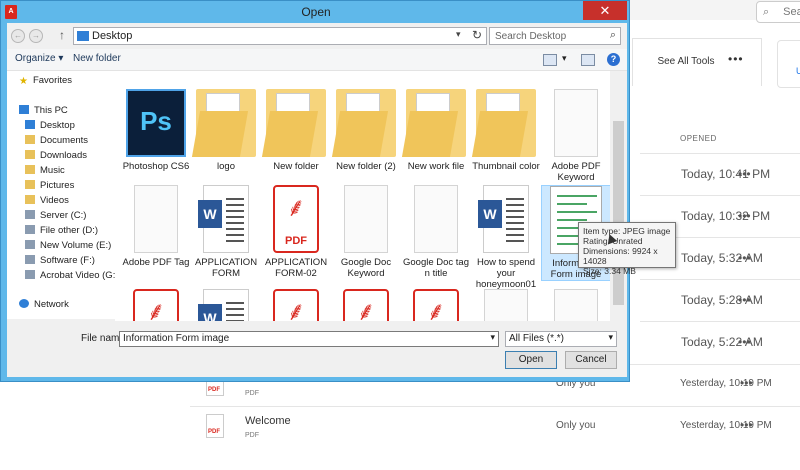 The width and height of the screenshot is (800, 470). What do you see at coordinates (591, 360) in the screenshot?
I see `cancel-button: Cancel` at bounding box center [591, 360].